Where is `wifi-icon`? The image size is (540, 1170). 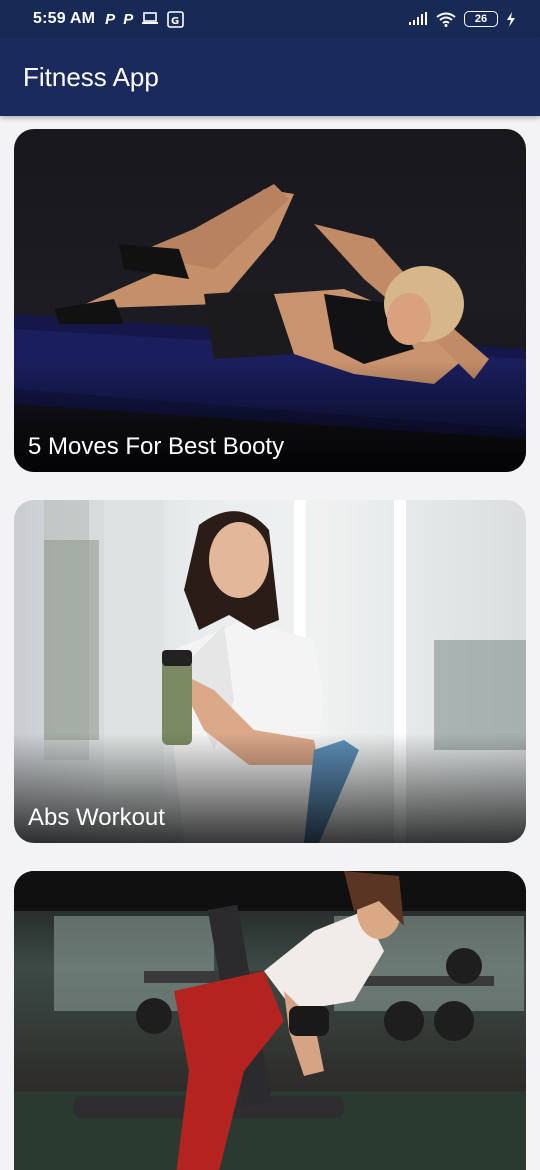 wifi-icon is located at coordinates (446, 19).